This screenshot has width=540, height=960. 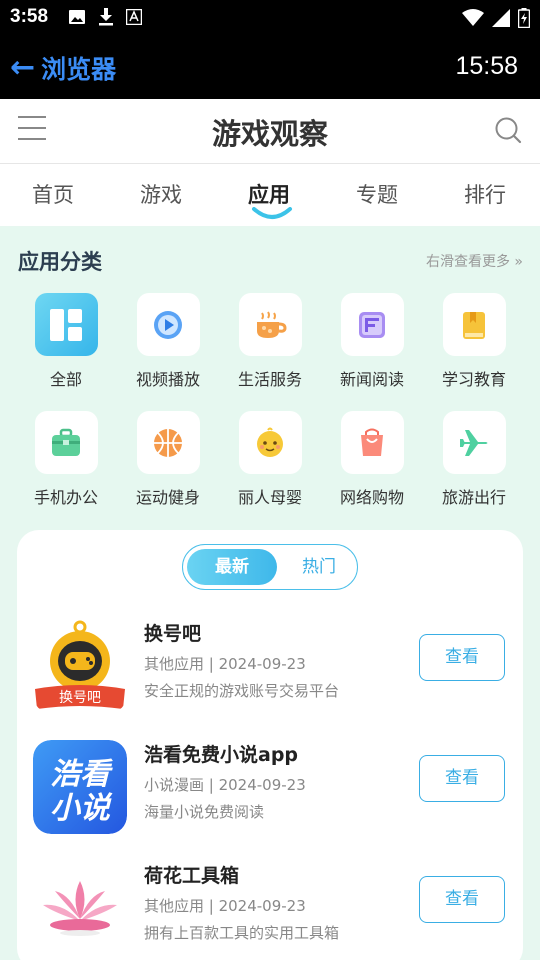 What do you see at coordinates (66, 324) in the screenshot?
I see `grid-icon` at bounding box center [66, 324].